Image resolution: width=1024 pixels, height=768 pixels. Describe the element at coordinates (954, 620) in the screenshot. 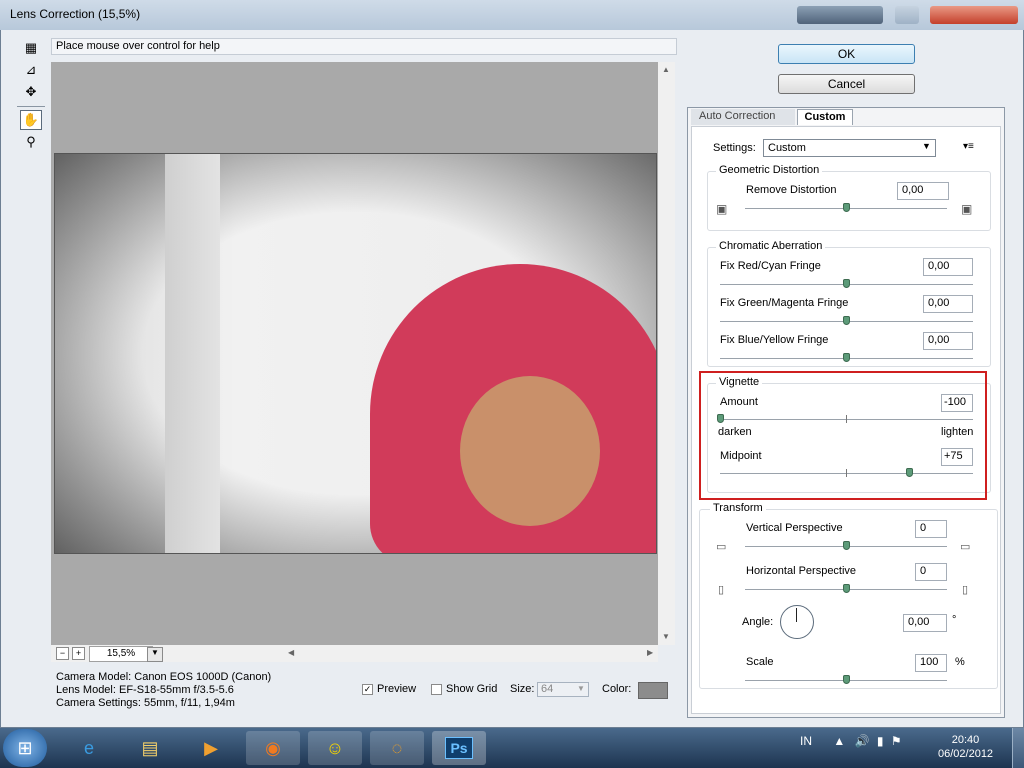

I see `angle-unit: °` at that location.